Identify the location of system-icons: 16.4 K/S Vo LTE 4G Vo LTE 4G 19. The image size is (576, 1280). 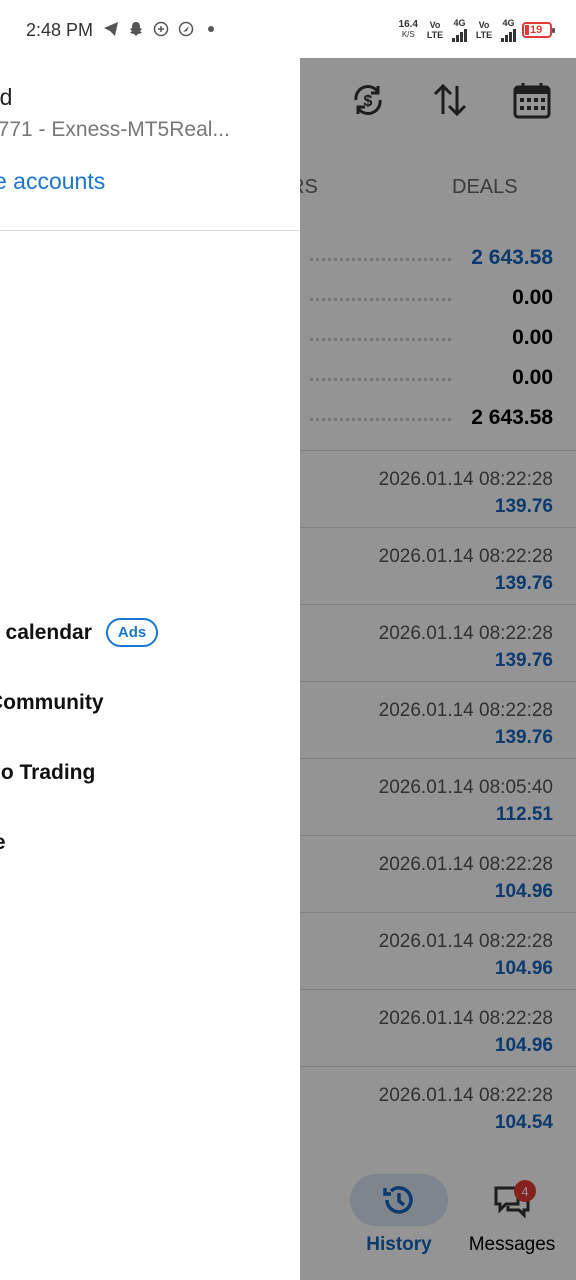
(476, 30).